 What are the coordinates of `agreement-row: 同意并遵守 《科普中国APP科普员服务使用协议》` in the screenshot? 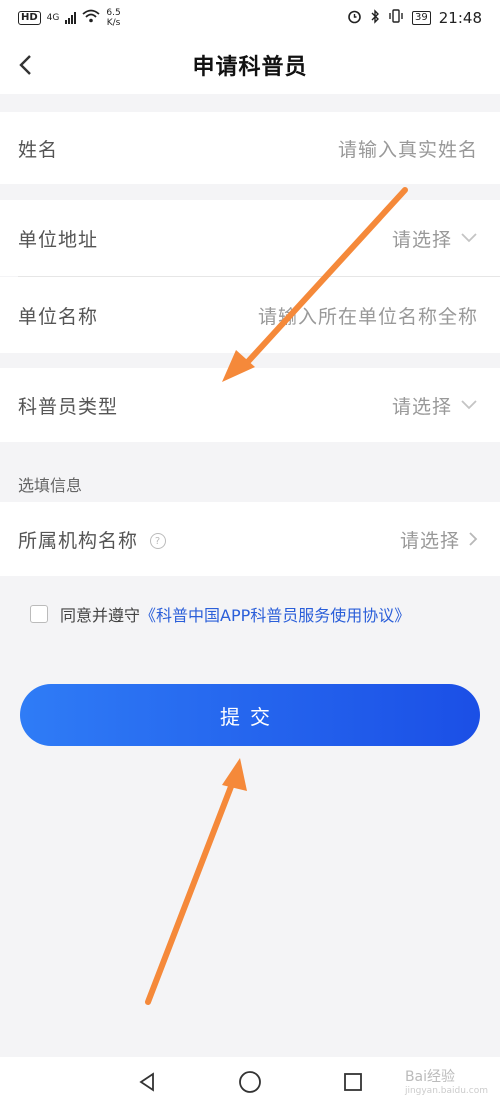 It's located at (220, 614).